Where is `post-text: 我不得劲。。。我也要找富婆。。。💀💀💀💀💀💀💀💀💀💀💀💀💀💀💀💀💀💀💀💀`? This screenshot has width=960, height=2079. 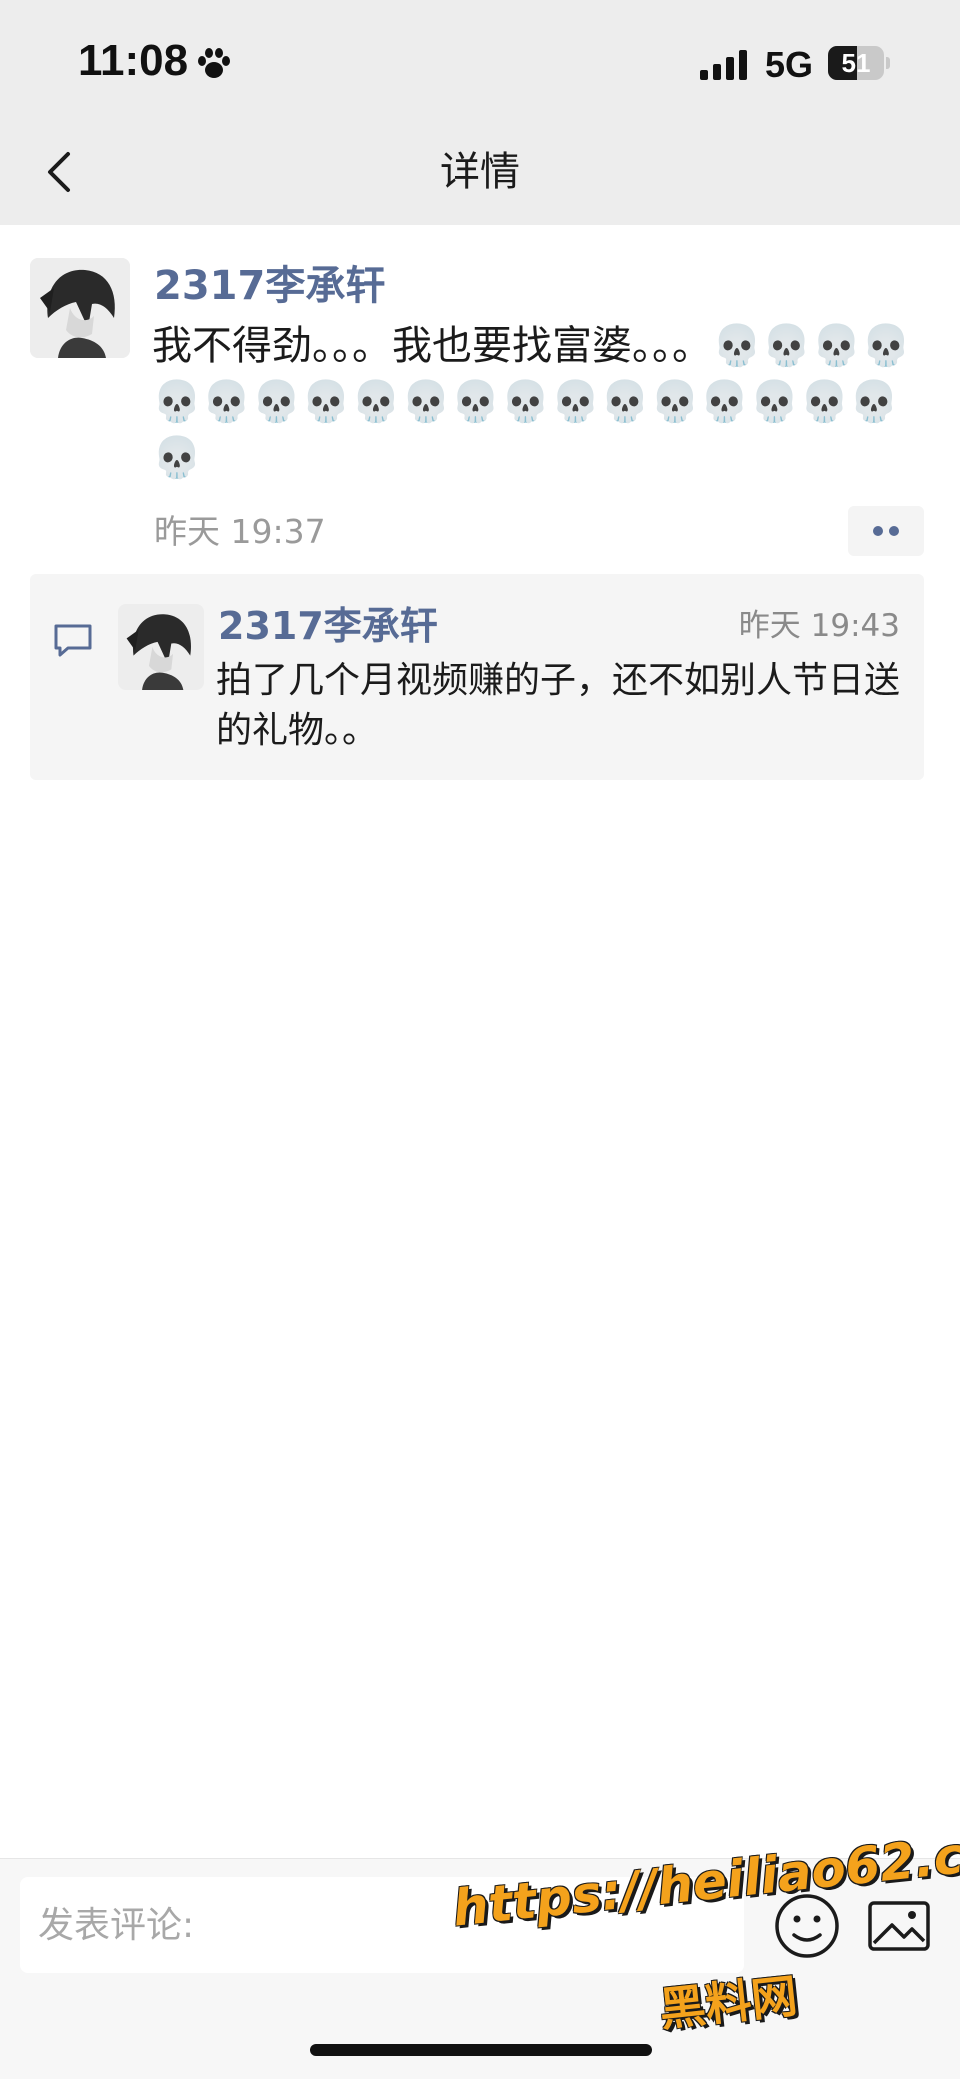 post-text: 我不得劲。。。我也要找富婆。。。💀💀💀💀💀💀💀💀💀💀💀💀💀💀💀💀💀💀💀💀 is located at coordinates (532, 402).